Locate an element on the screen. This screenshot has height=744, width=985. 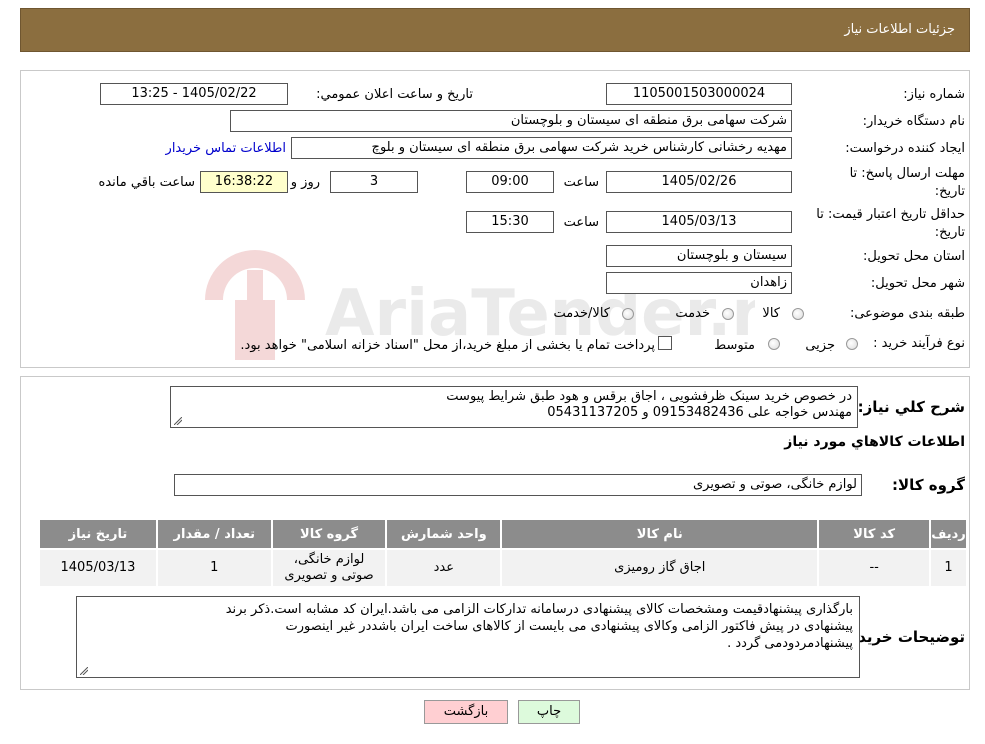
price-validity-date-field: 1405/03/13 is located at coordinates (699, 222).